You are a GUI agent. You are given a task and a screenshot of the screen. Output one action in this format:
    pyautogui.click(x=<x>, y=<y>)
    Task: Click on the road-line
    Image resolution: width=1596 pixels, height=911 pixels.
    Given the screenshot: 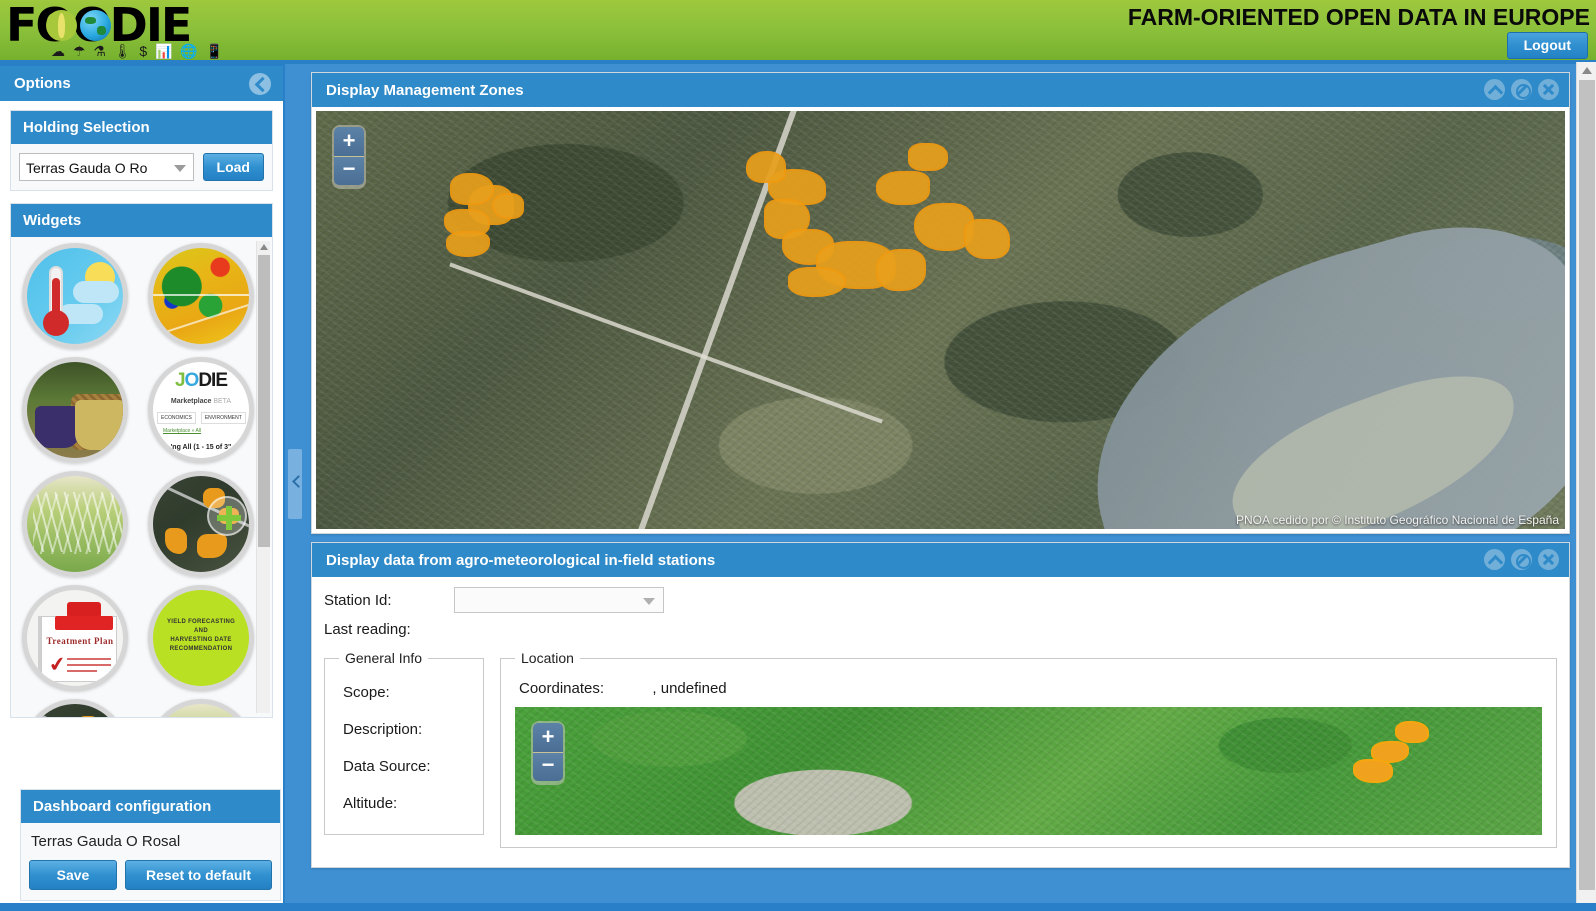 What is the action you would take?
    pyautogui.click(x=75, y=712)
    